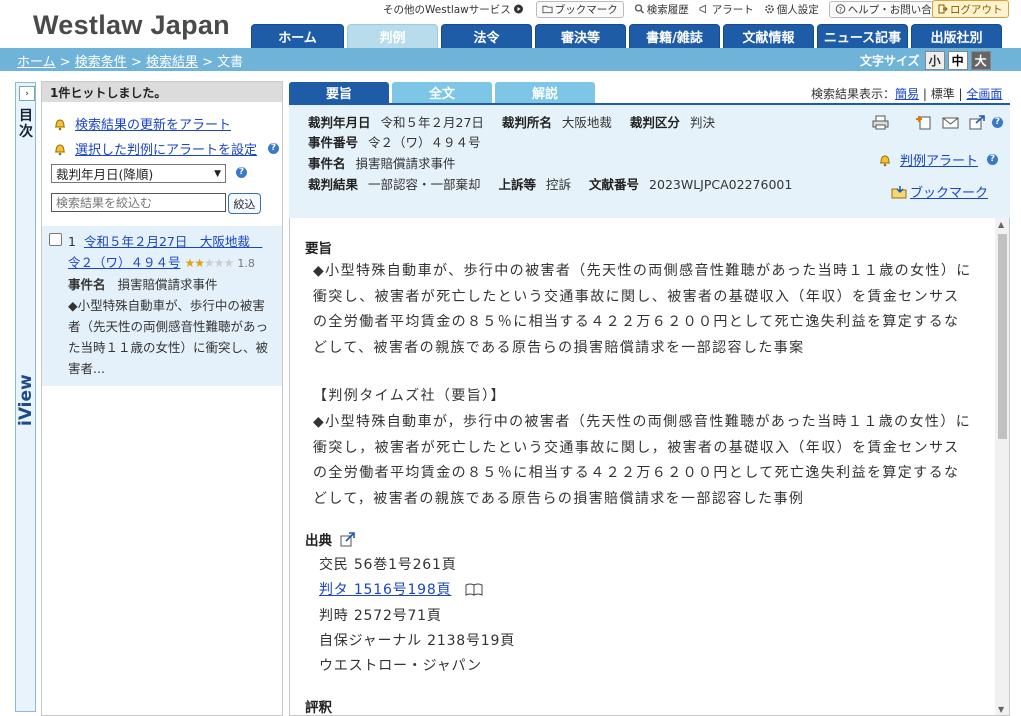  Describe the element at coordinates (934, 60) in the screenshot. I see `font-size-small: 小` at that location.